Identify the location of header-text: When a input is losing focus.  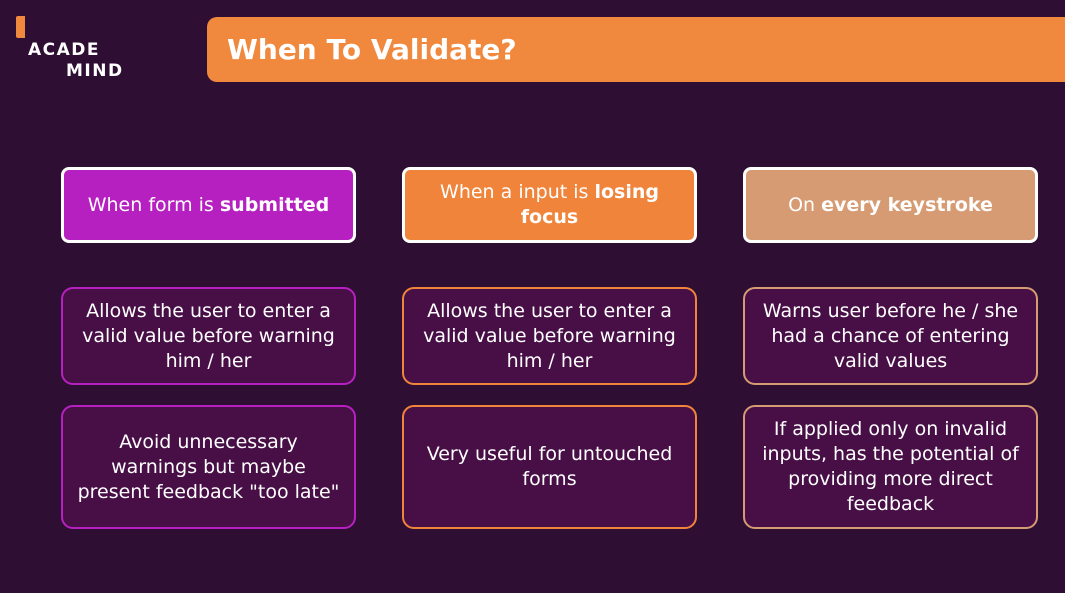
(549, 205).